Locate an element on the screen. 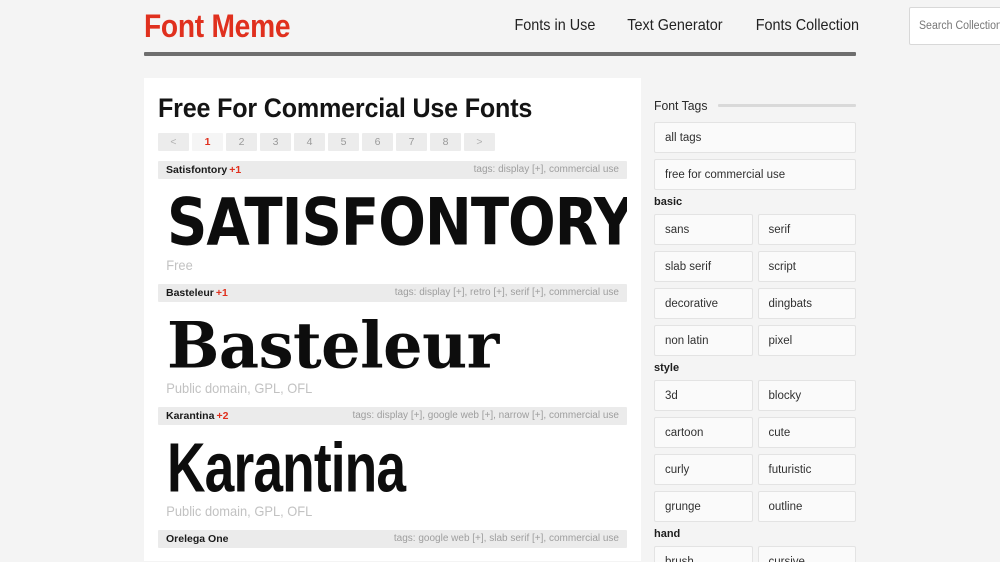  font-specimen-text: Basteleur is located at coordinates (333, 345).